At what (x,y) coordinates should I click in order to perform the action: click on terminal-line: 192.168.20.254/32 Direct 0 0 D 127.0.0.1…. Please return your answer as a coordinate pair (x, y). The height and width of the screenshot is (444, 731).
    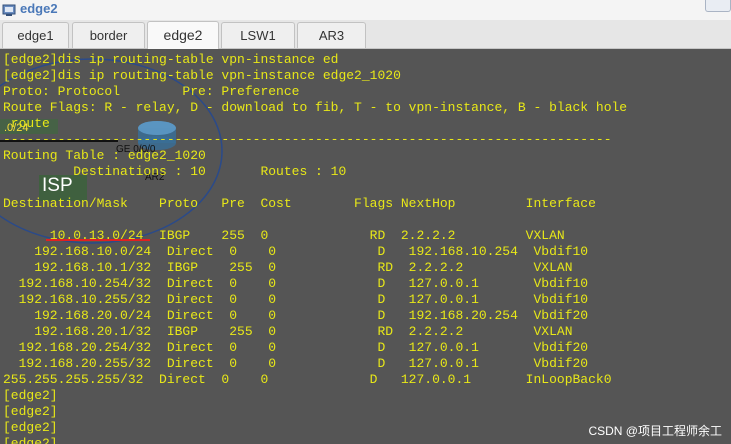
    Looking at the image, I should click on (296, 347).